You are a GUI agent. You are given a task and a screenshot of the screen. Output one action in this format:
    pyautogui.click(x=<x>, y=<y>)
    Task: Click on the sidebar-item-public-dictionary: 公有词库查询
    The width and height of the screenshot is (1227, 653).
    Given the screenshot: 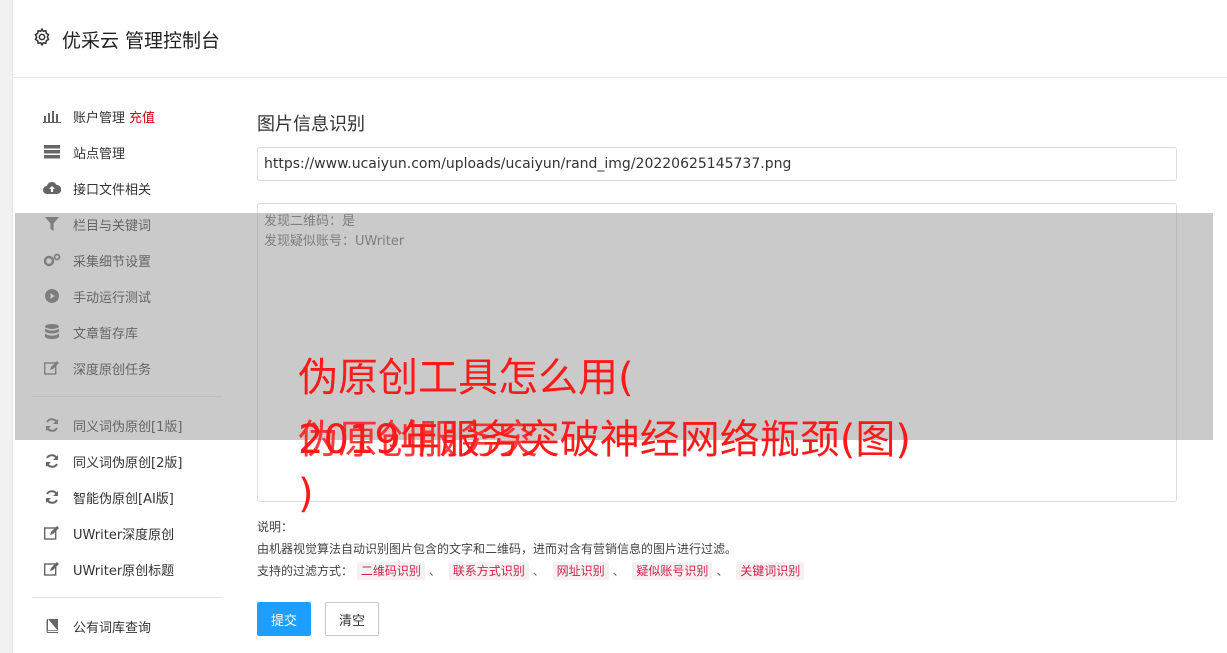 What is the action you would take?
    pyautogui.click(x=117, y=626)
    